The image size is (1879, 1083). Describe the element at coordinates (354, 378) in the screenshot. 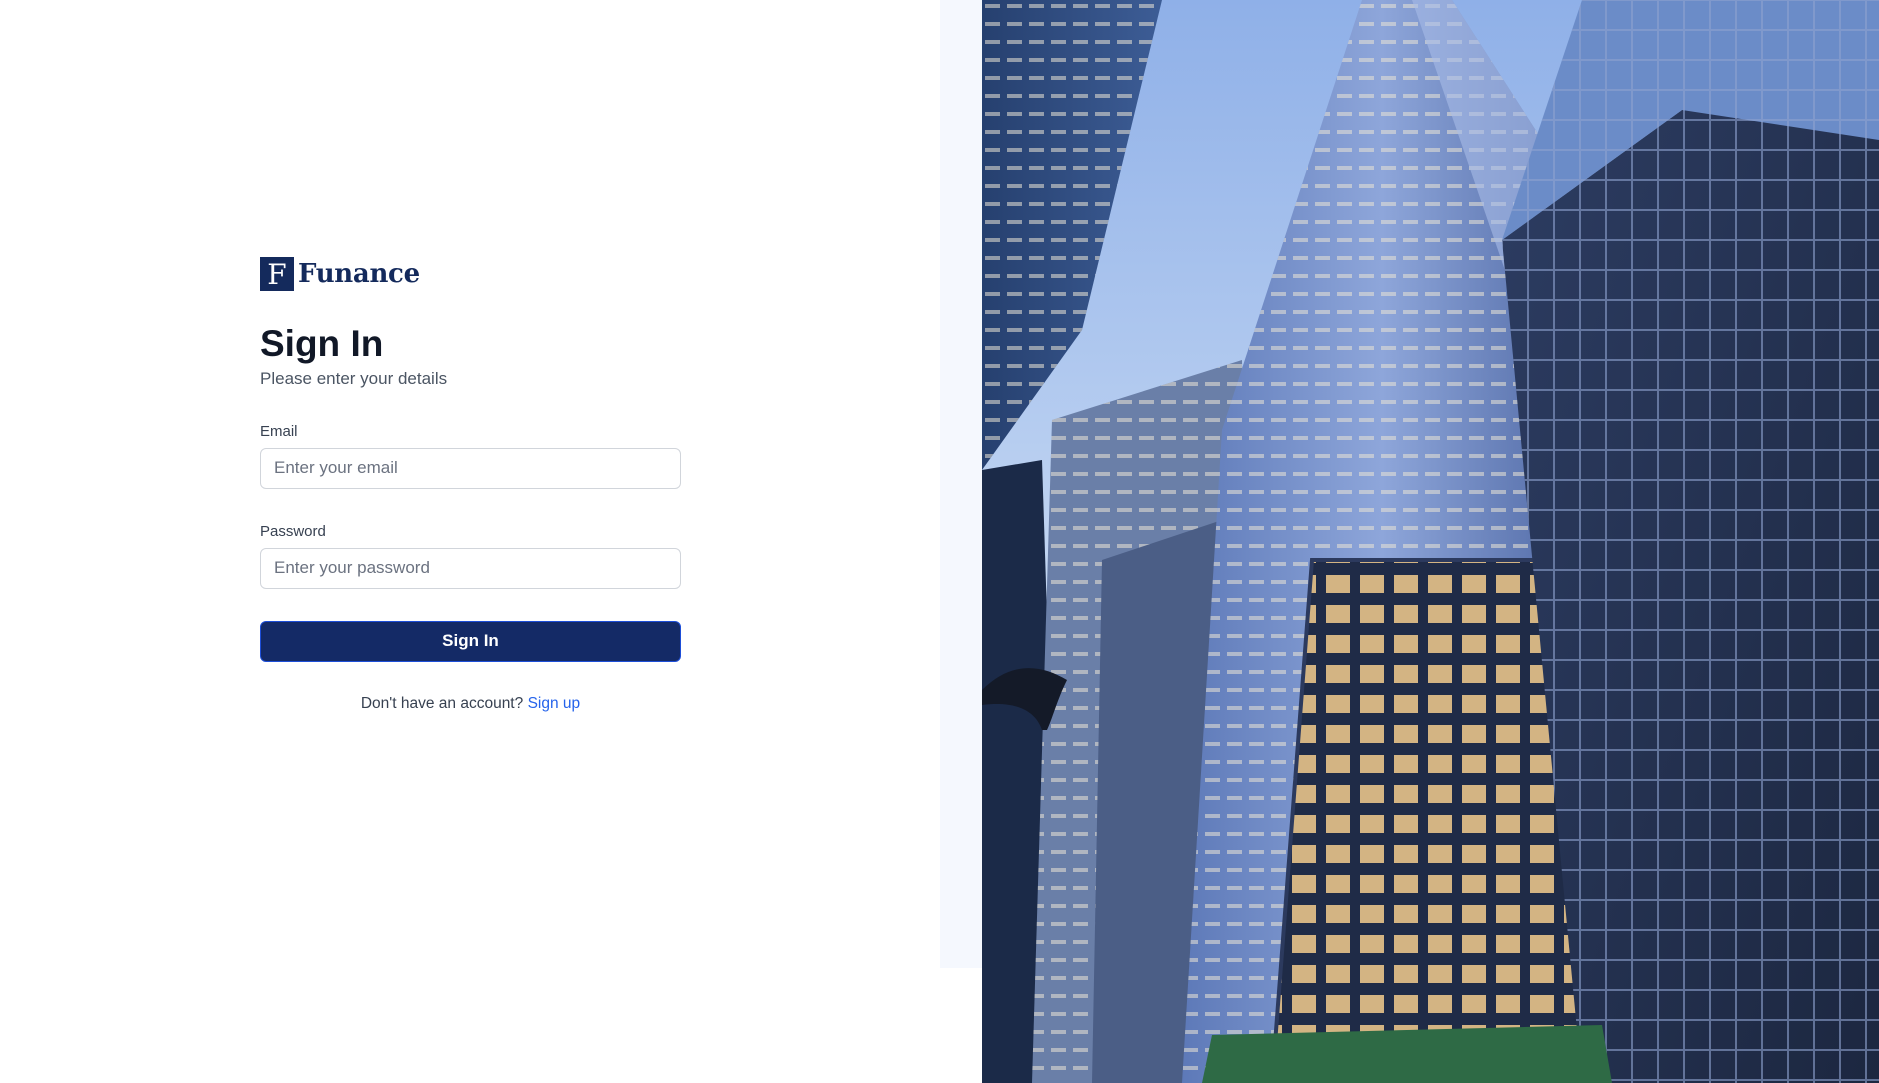

I see `page-subtitle: Please enter your details` at that location.